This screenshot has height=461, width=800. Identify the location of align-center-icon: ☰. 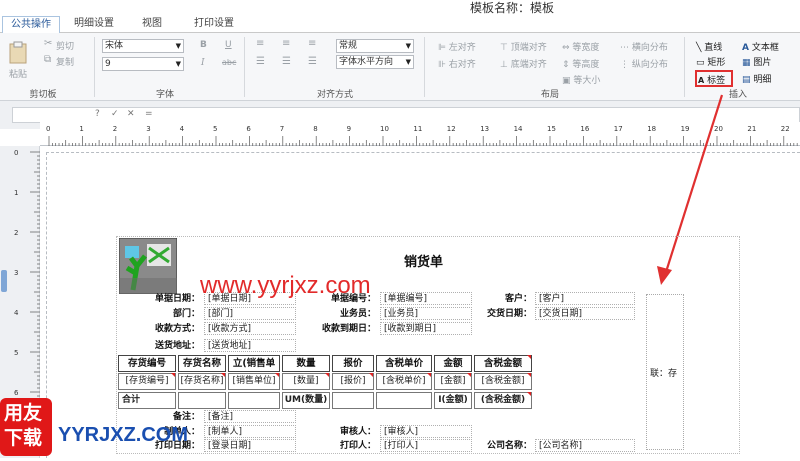
(286, 62).